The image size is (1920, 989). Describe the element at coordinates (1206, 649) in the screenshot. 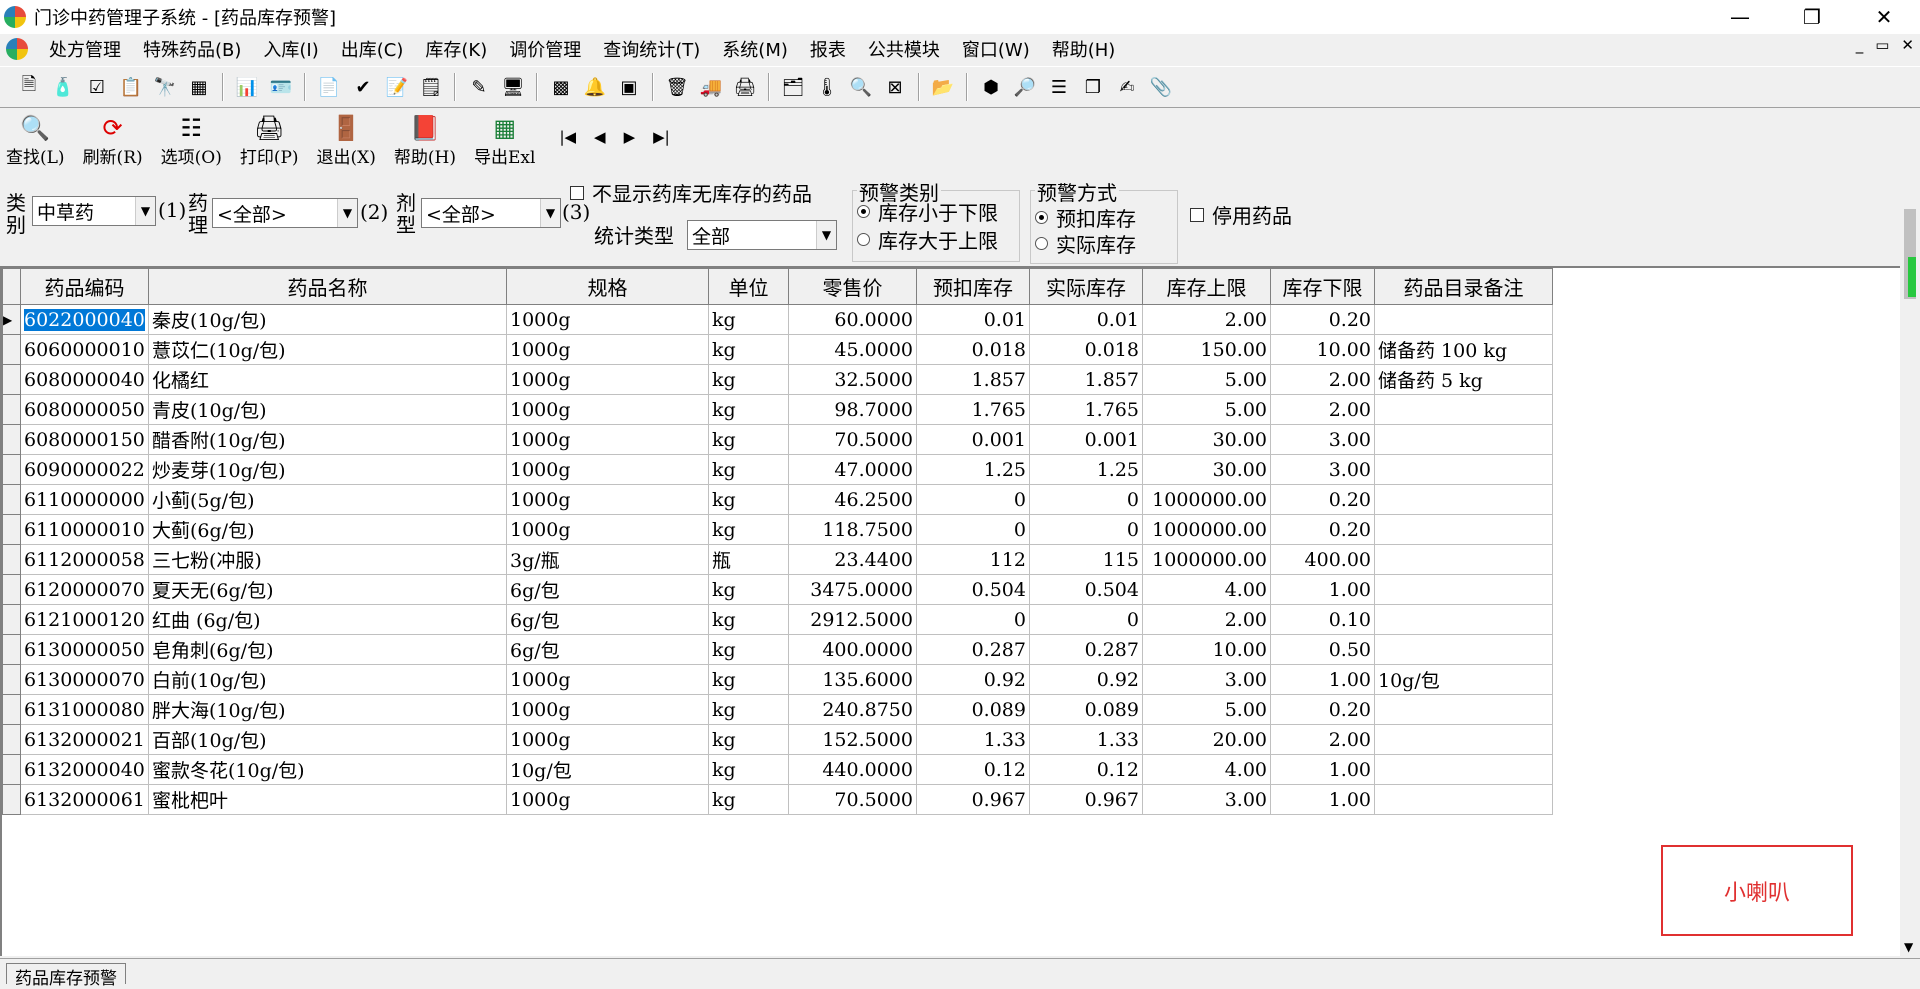

I see `table-cell: 10.00` at that location.